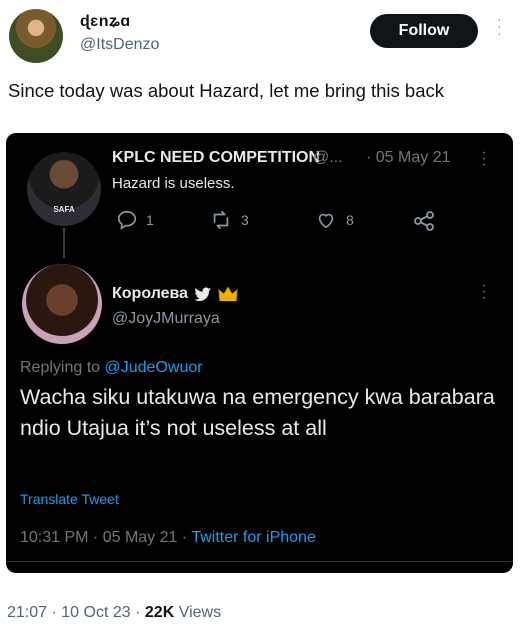  I want to click on author-name: ɖɛnʑɑ, so click(105, 22).